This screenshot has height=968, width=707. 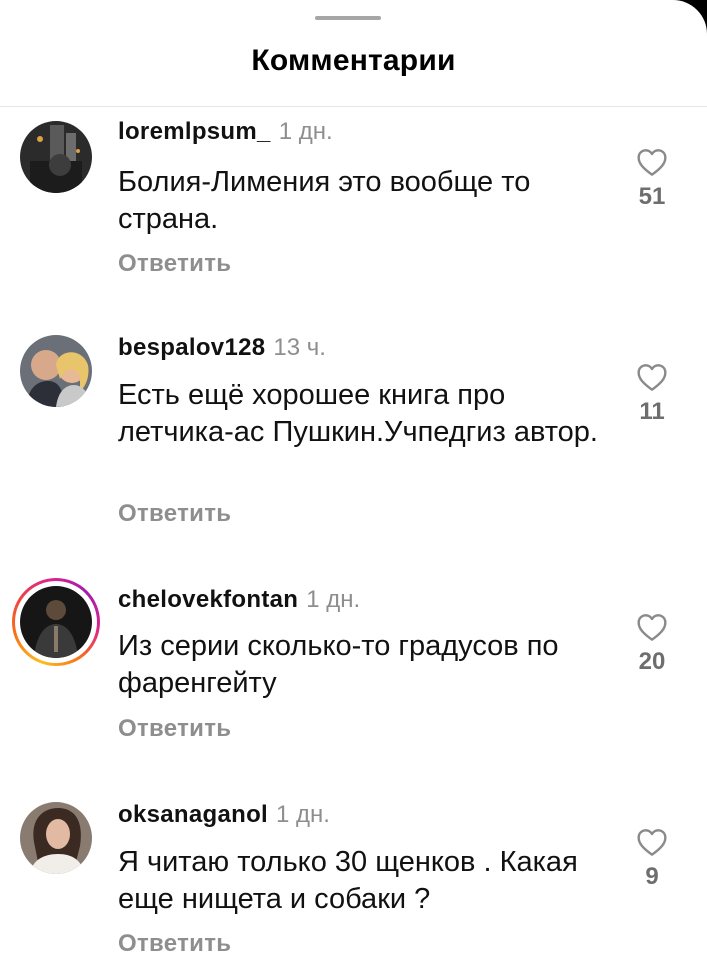 I want to click on comment-meta: bespalov128 13 ч., so click(x=222, y=348).